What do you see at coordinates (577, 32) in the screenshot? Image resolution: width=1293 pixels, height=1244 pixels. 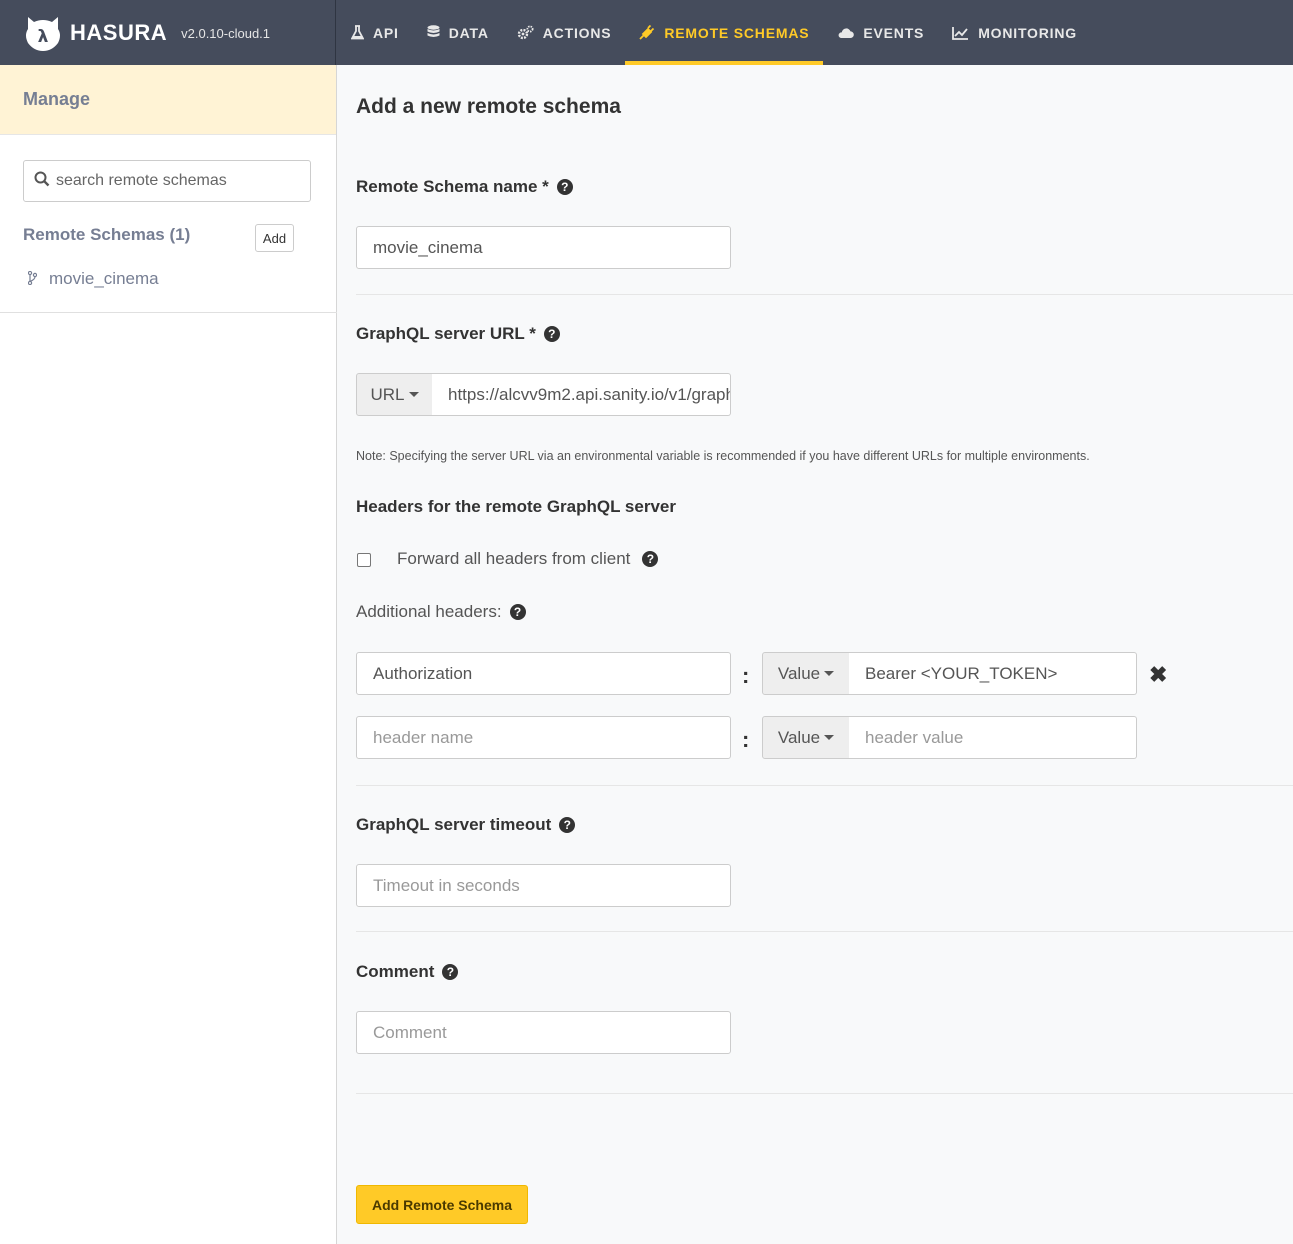 I see `nav-actions-label: ACTIONS` at bounding box center [577, 32].